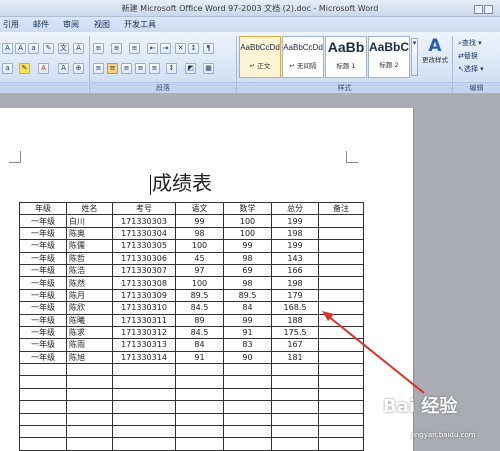  What do you see at coordinates (443, 435) in the screenshot?
I see `watermark-url: jingyan.baidu.com` at bounding box center [443, 435].